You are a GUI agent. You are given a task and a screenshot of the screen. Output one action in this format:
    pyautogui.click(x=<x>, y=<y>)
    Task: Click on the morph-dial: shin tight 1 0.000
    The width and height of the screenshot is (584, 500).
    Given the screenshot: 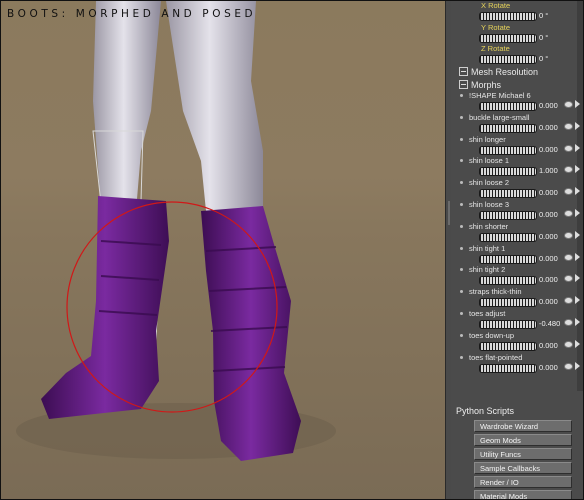 What is the action you would take?
    pyautogui.click(x=517, y=255)
    